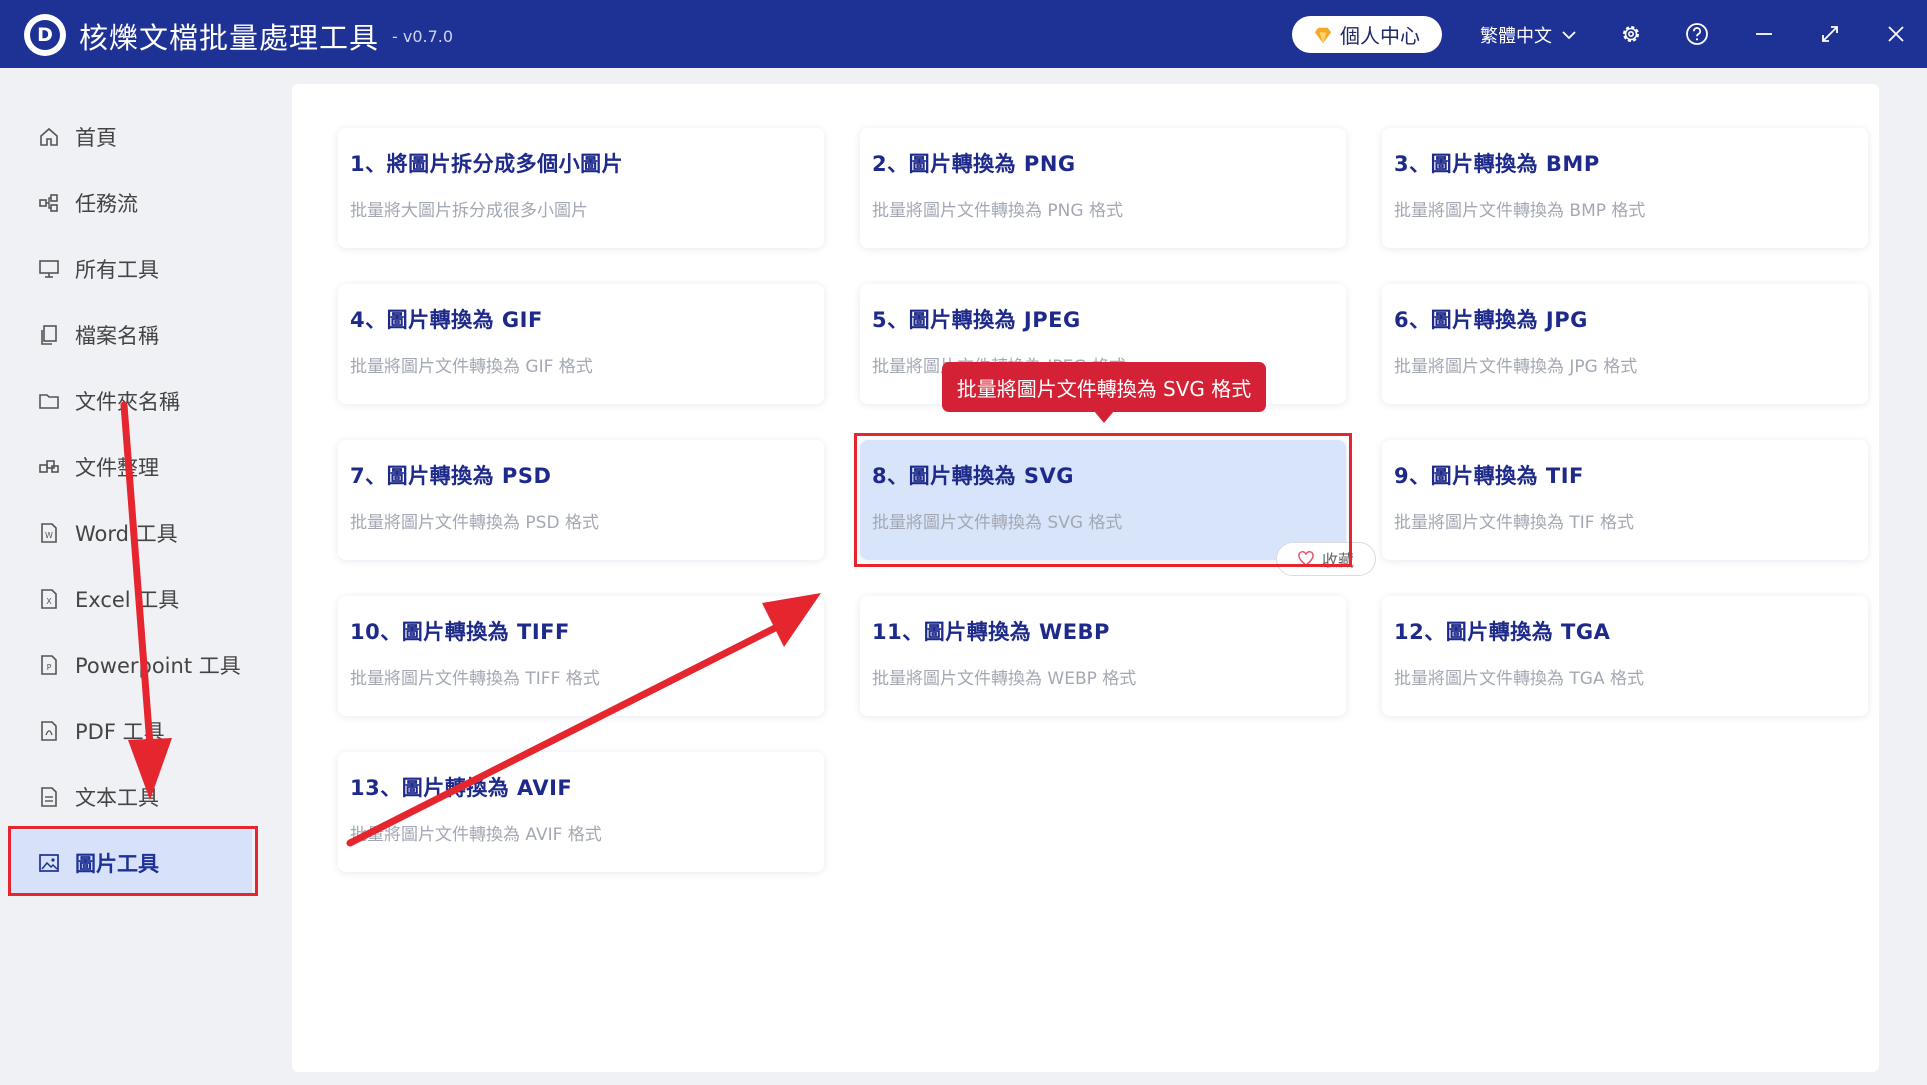 The width and height of the screenshot is (1927, 1085). Describe the element at coordinates (973, 476) in the screenshot. I see `tool-card-title: 8、圖片轉換為 SVG` at that location.